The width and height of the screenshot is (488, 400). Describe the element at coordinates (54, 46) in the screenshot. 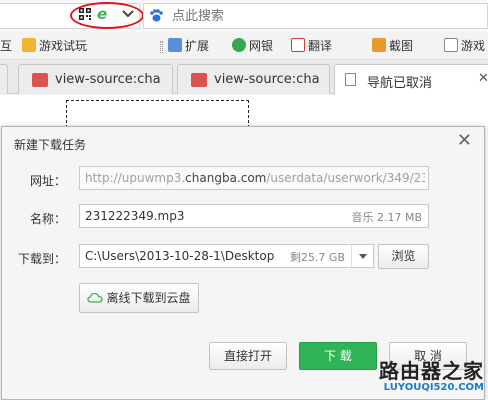

I see `toolbar-item-game-trial: 游戏试玩` at that location.